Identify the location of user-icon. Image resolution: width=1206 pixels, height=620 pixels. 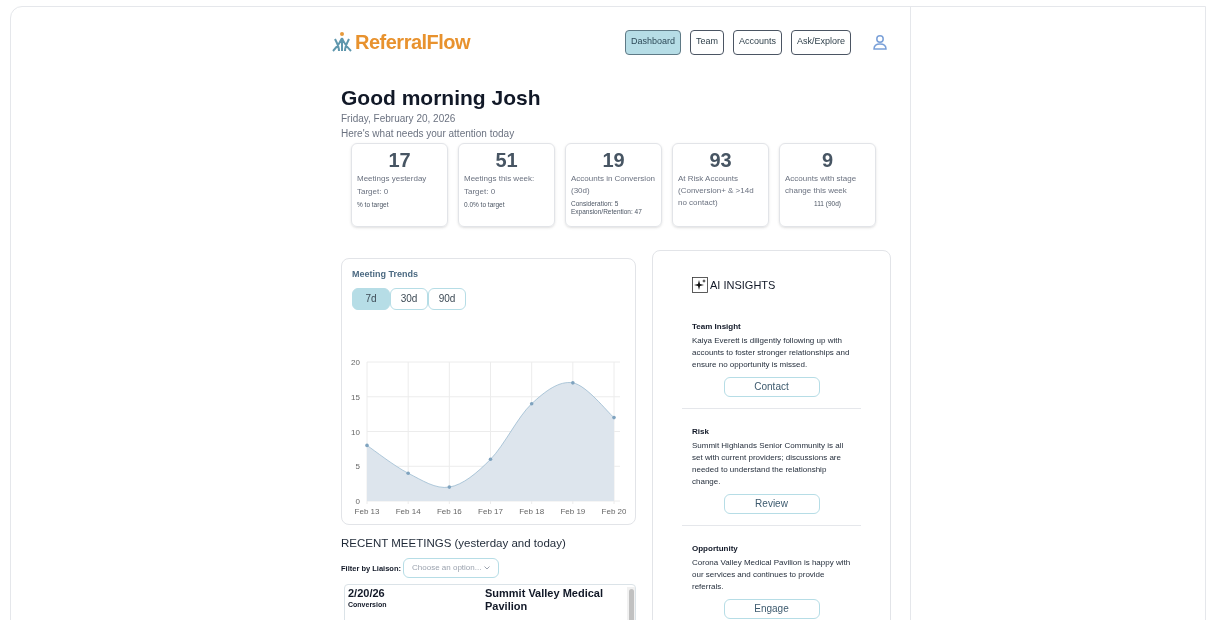
(880, 42).